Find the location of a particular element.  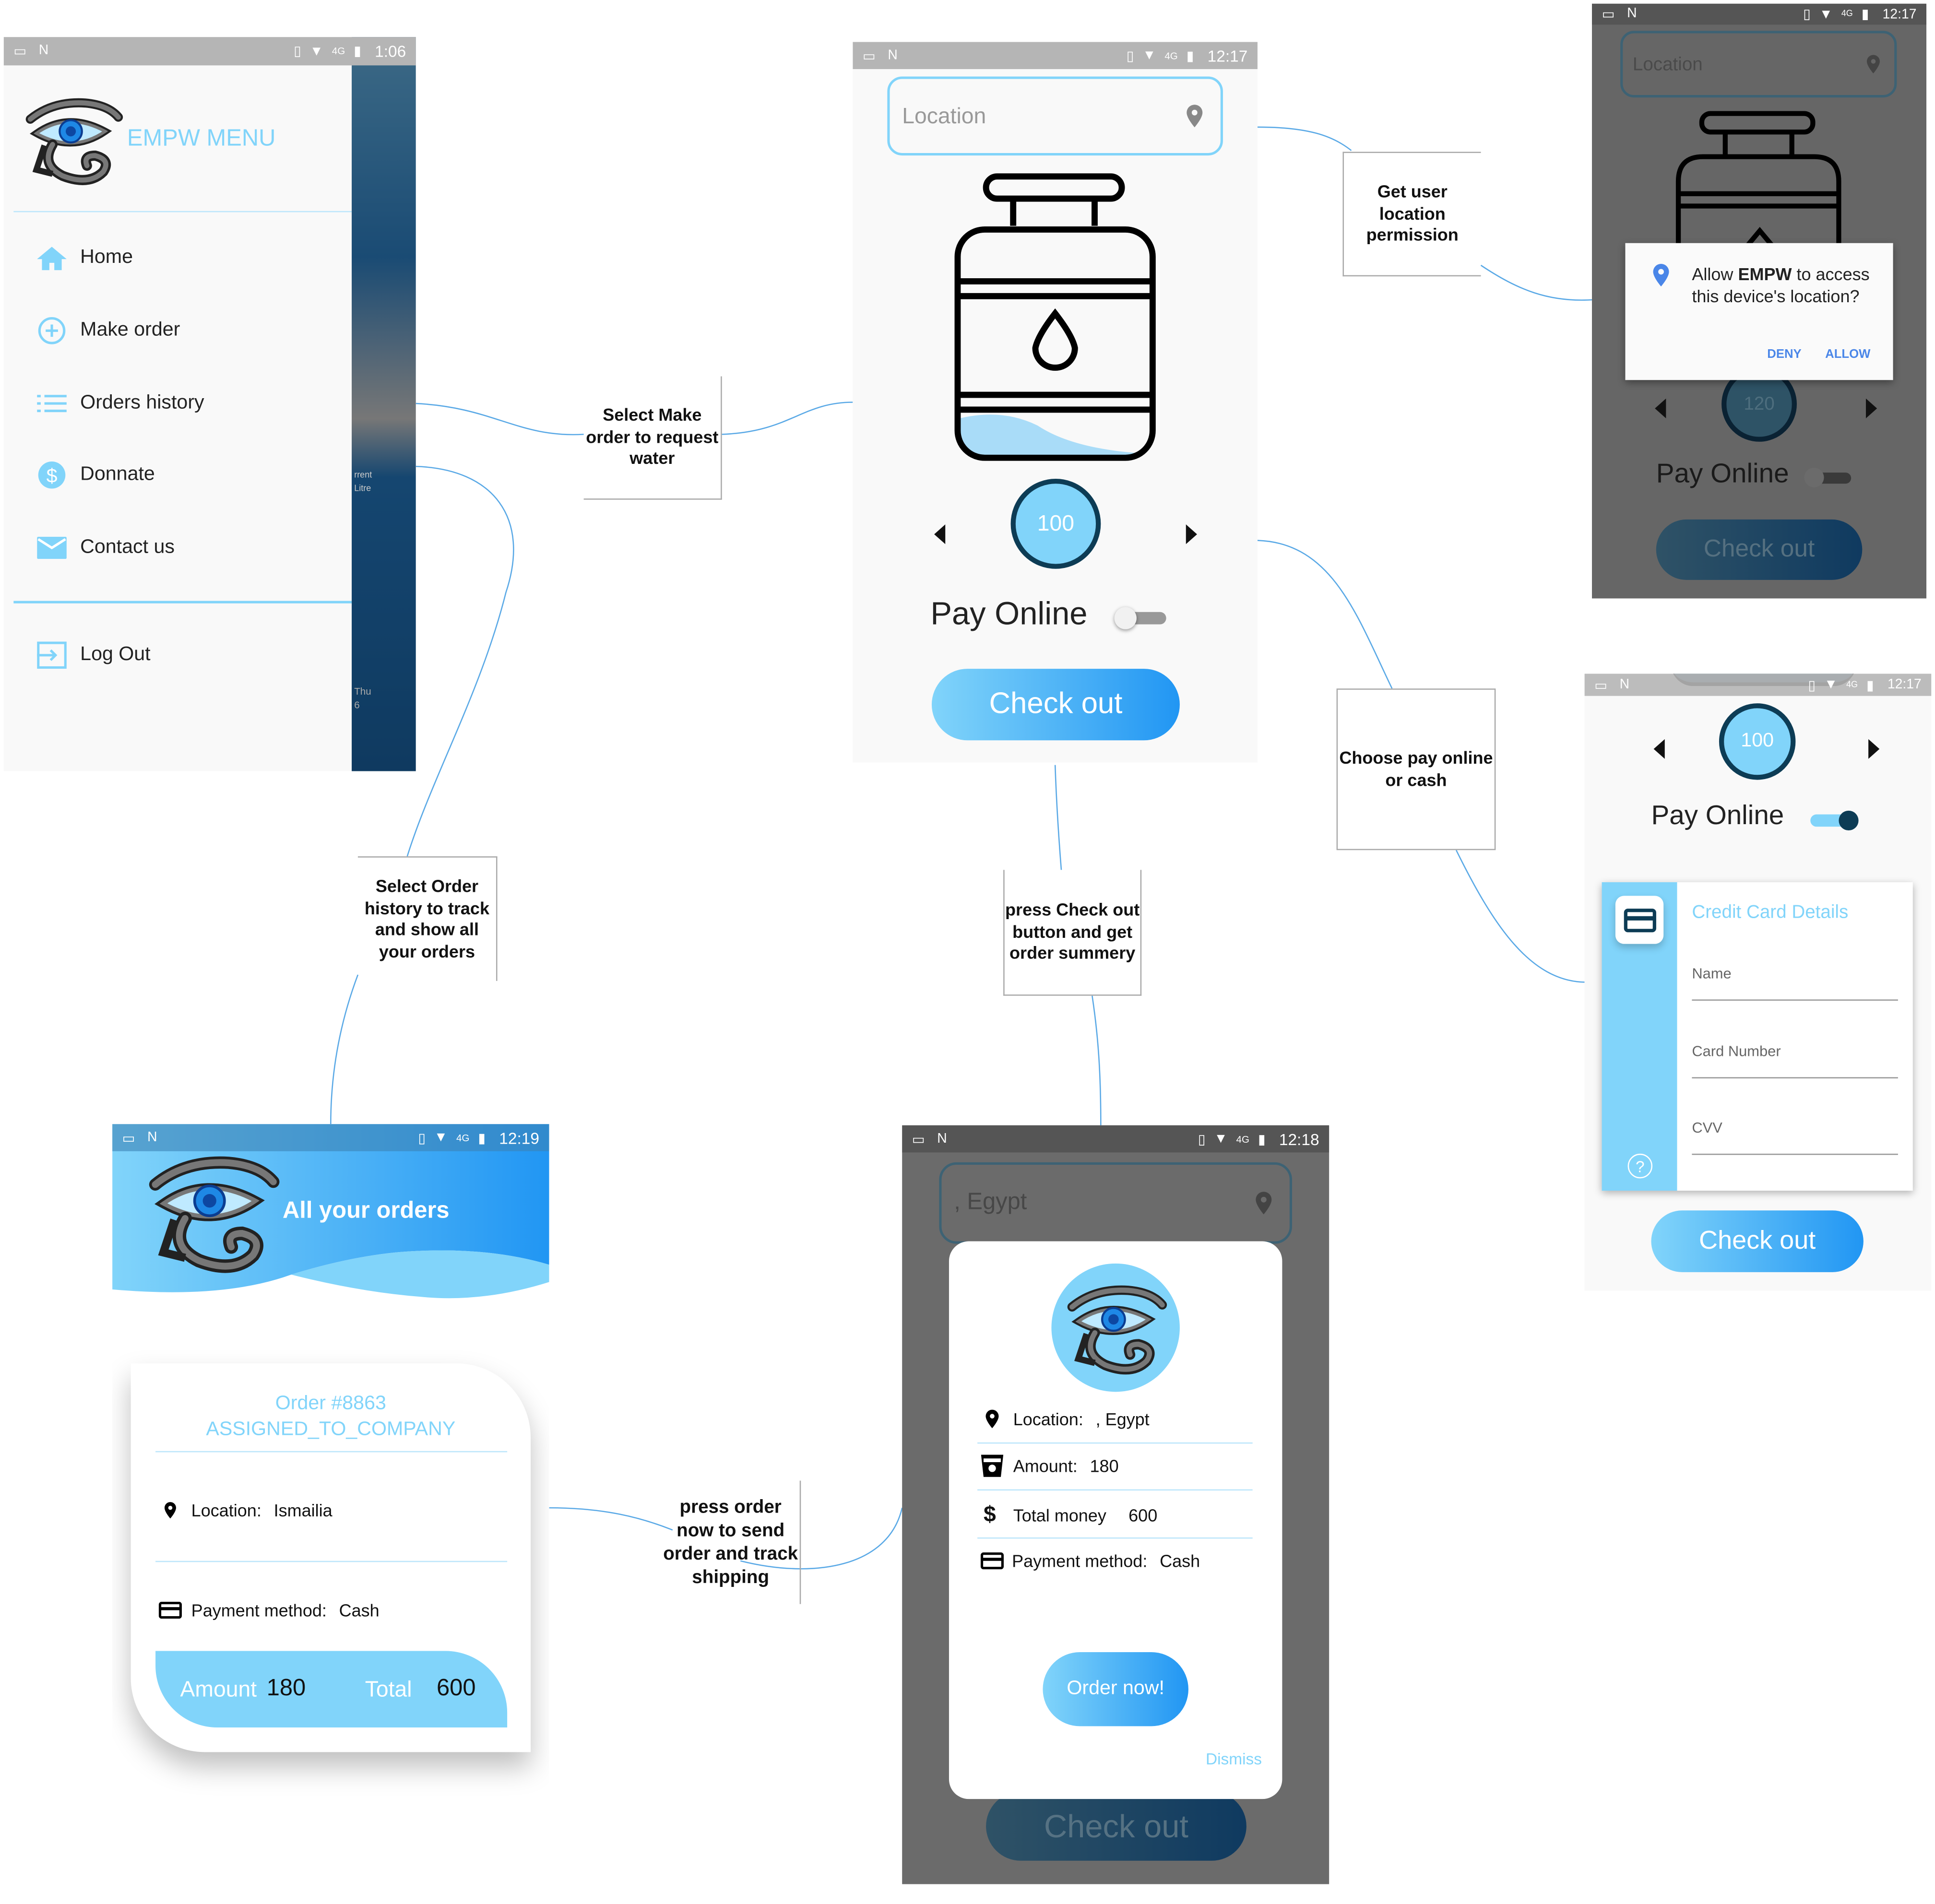

credit-card-icon is located at coordinates (993, 1561).